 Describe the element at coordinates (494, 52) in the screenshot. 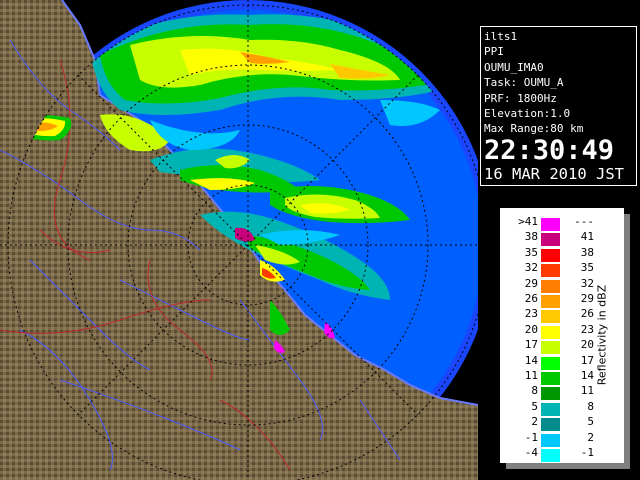

I see `scan-mode: PPI` at that location.